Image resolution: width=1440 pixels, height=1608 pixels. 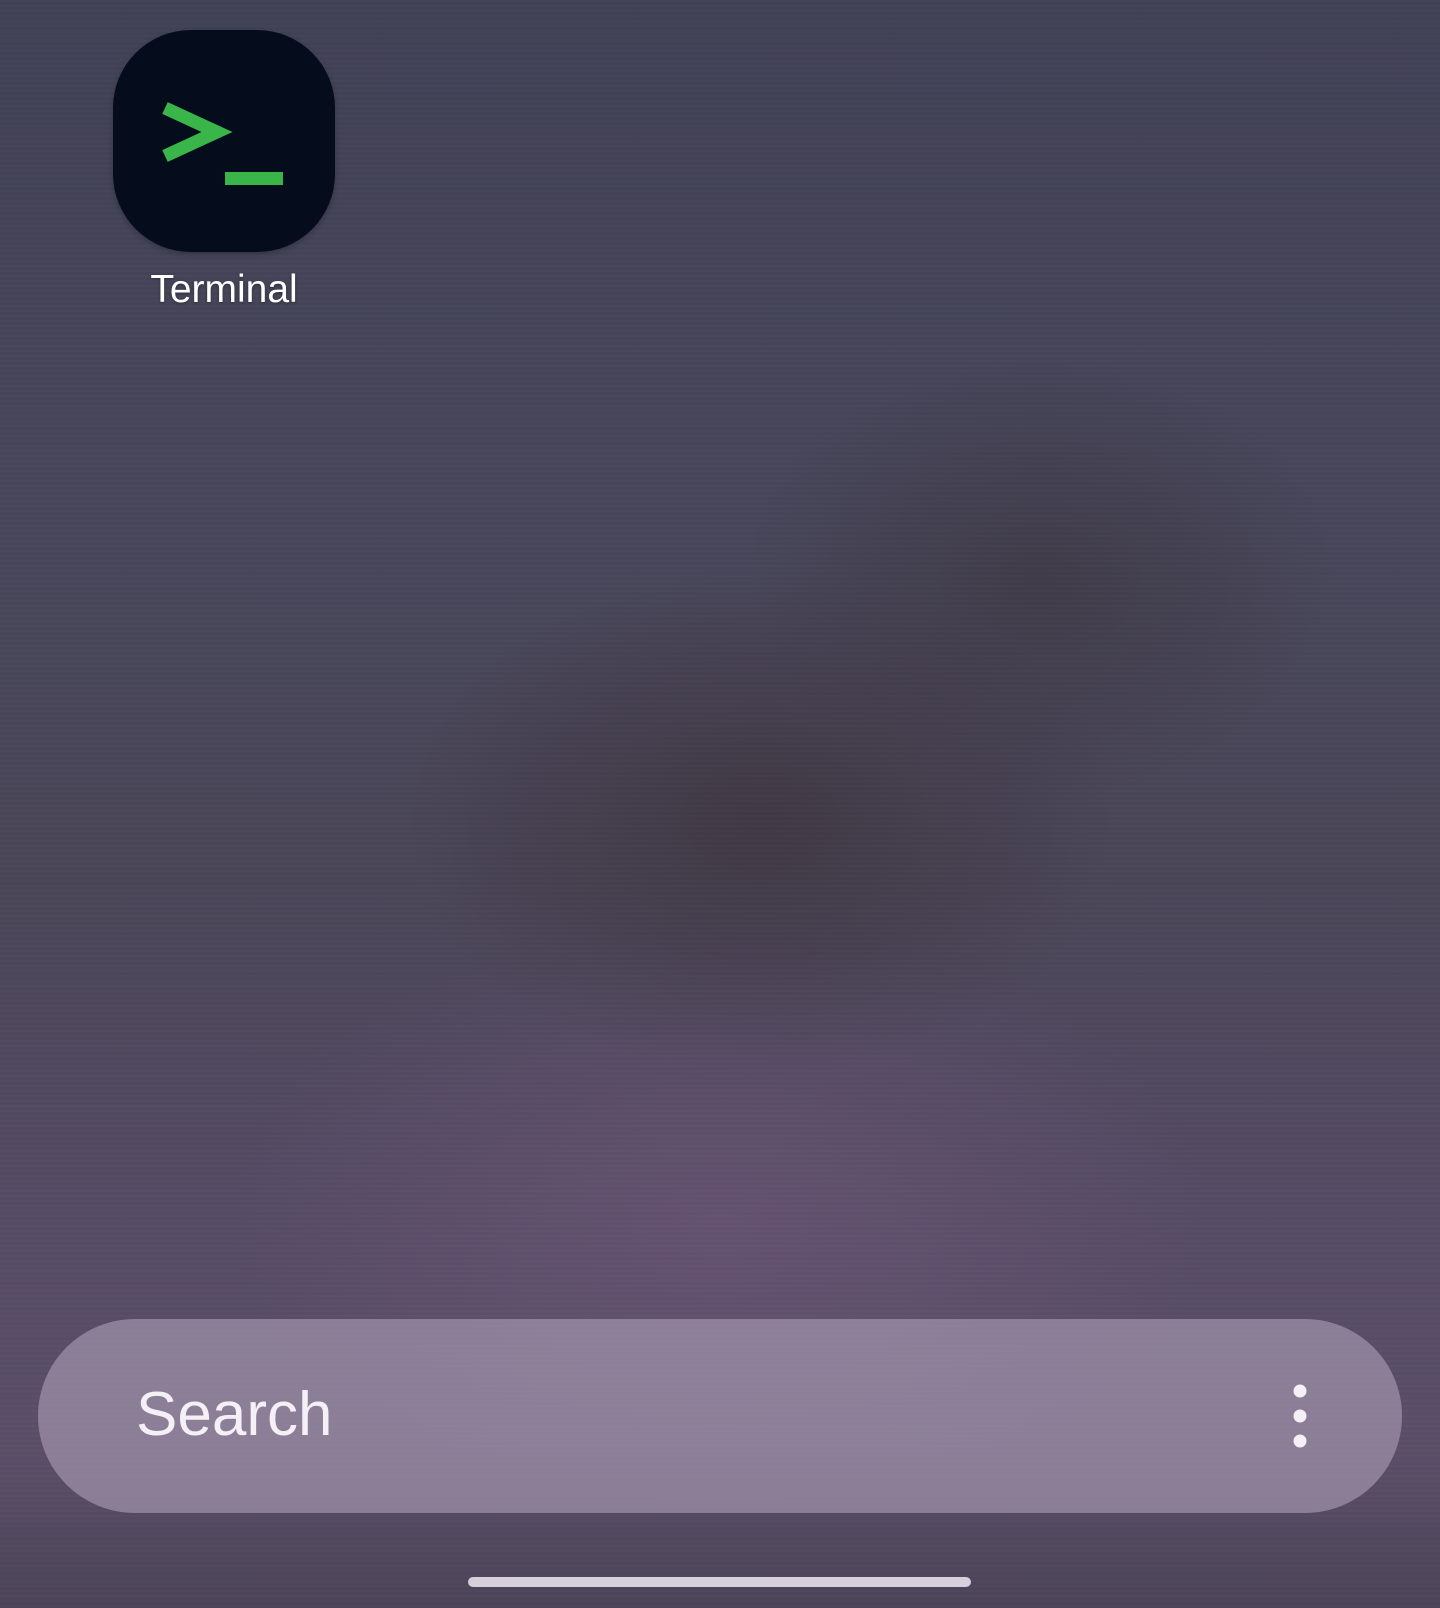 I want to click on app-label-terminal: Terminal, so click(x=224, y=289).